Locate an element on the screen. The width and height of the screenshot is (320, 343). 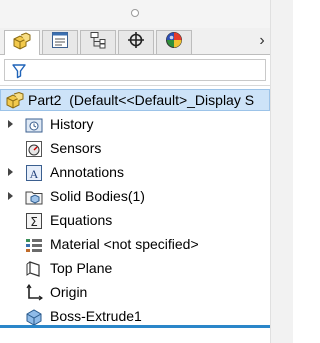
tree-item-label: Origin is located at coordinates (69, 292).